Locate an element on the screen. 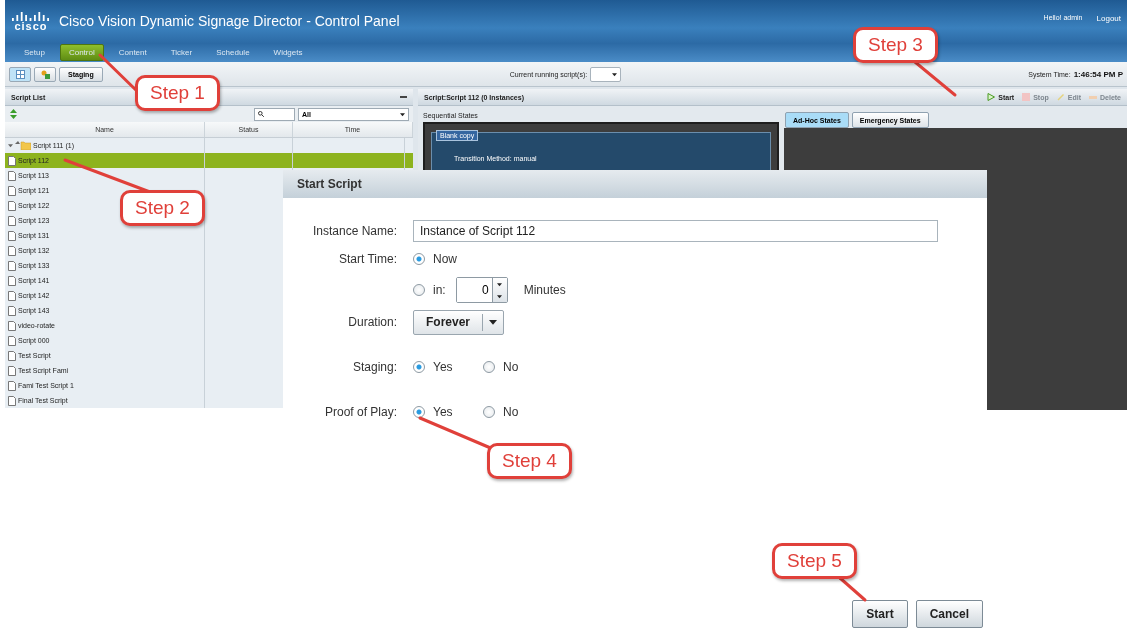 This screenshot has width=1127, height=629. logo-text: cisco is located at coordinates (31, 26).